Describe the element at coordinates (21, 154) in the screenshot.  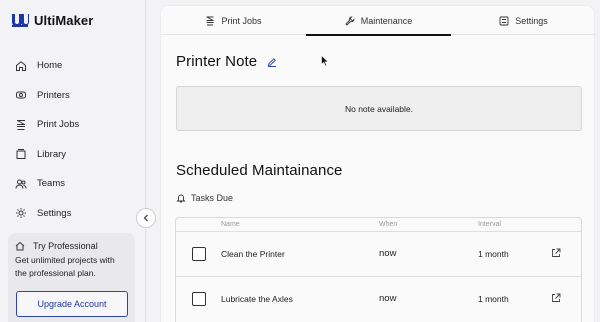
I see `library-icon` at that location.